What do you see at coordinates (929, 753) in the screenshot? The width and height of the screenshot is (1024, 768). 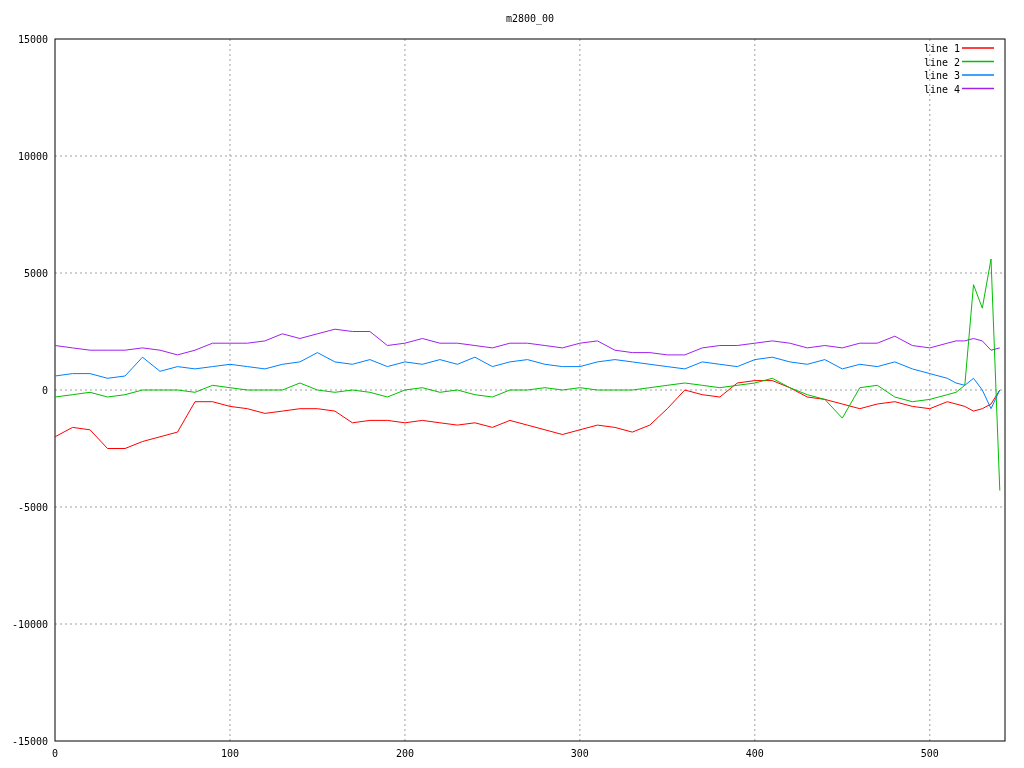 I see `tick-label: 500` at bounding box center [929, 753].